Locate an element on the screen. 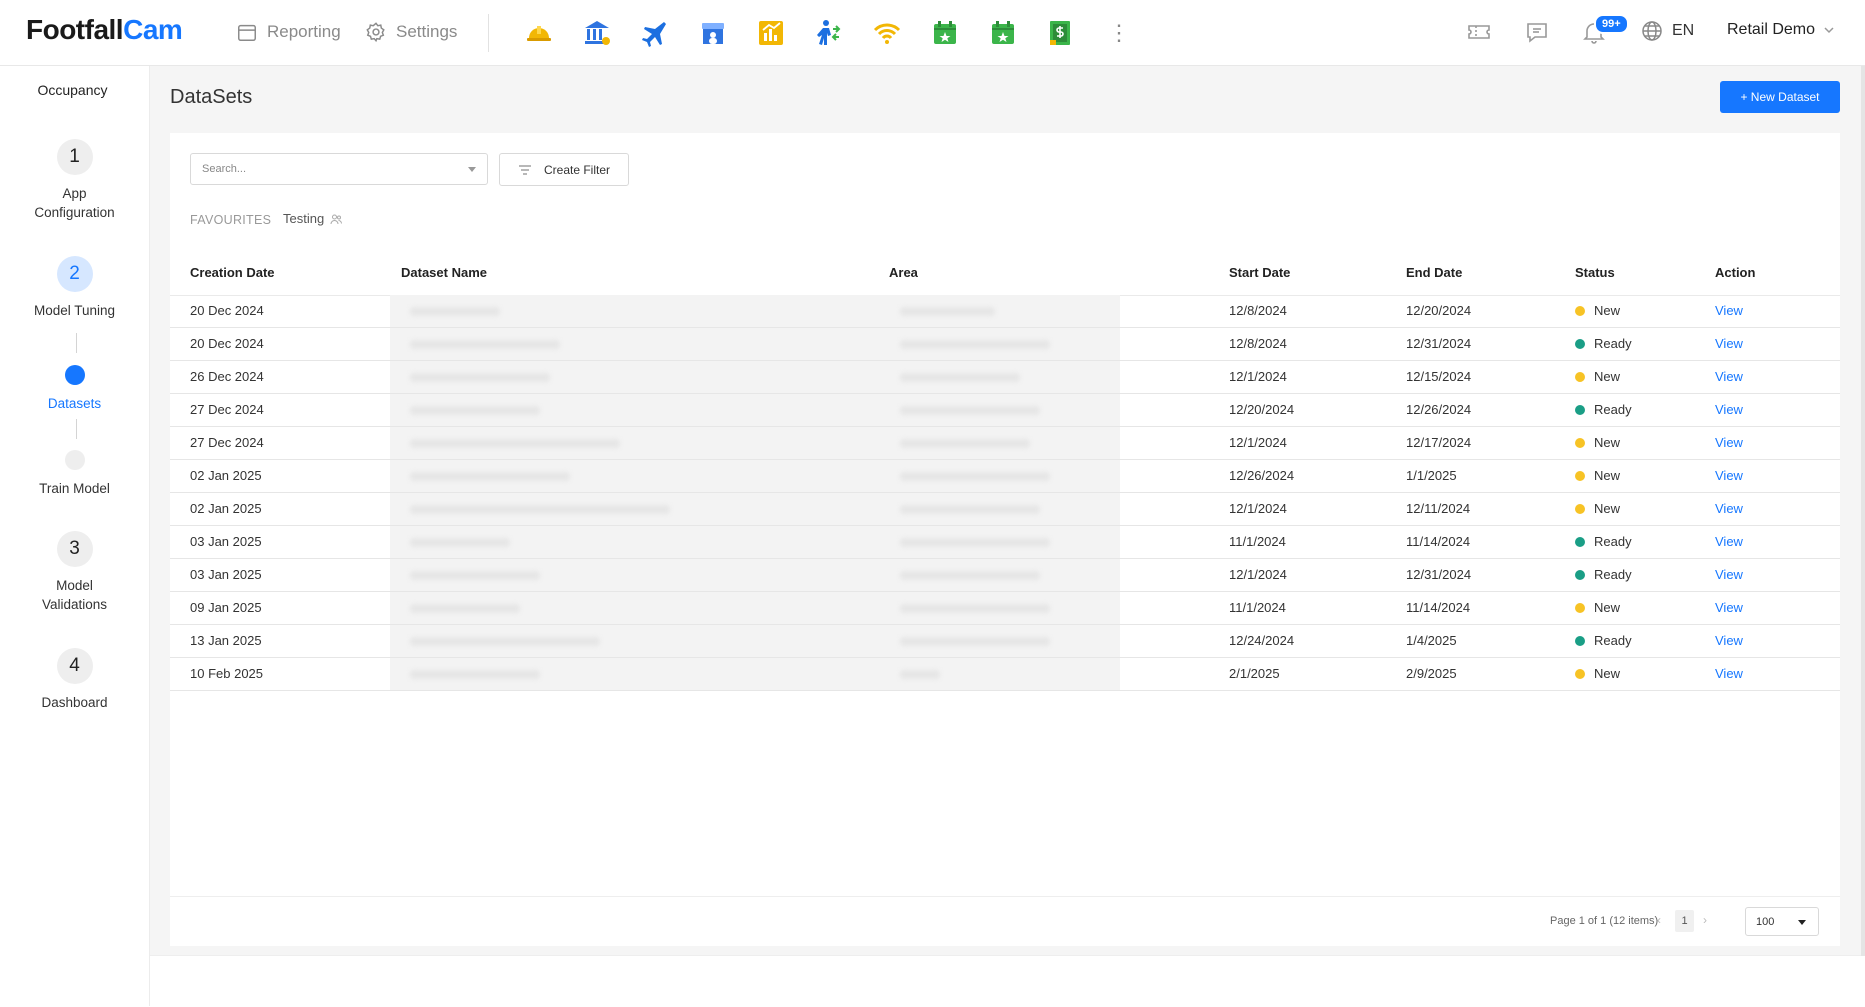 This screenshot has width=1865, height=1007. table-row: 27 Dec 2024 12/1/2024 12/17/2024 New View is located at coordinates (1005, 443).